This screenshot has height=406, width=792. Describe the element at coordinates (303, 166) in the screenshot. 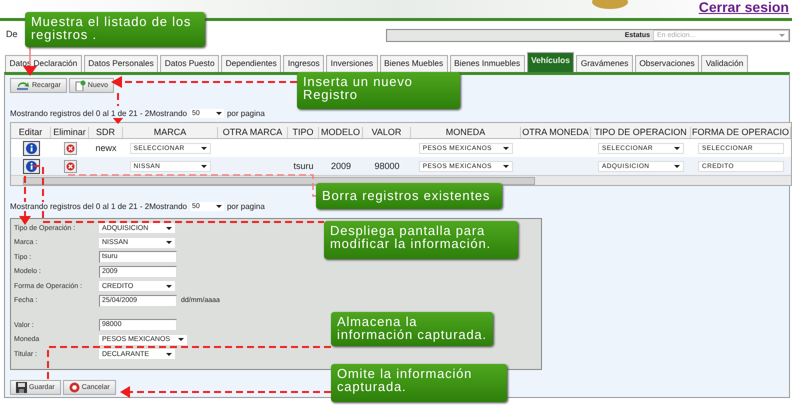

I see `table-cell: tsuru` at that location.